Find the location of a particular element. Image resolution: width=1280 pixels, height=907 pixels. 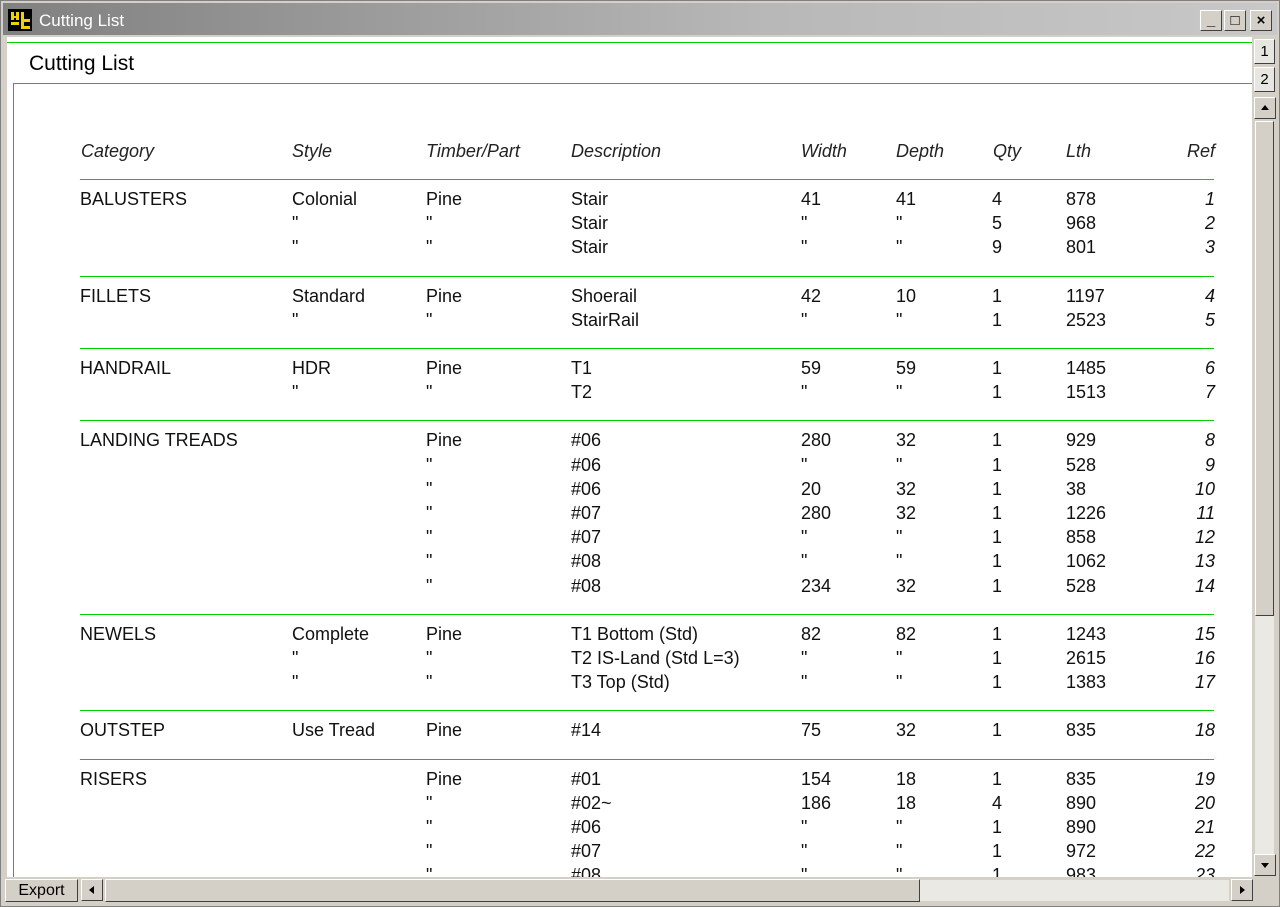

cell-width: 280 is located at coordinates (816, 513).